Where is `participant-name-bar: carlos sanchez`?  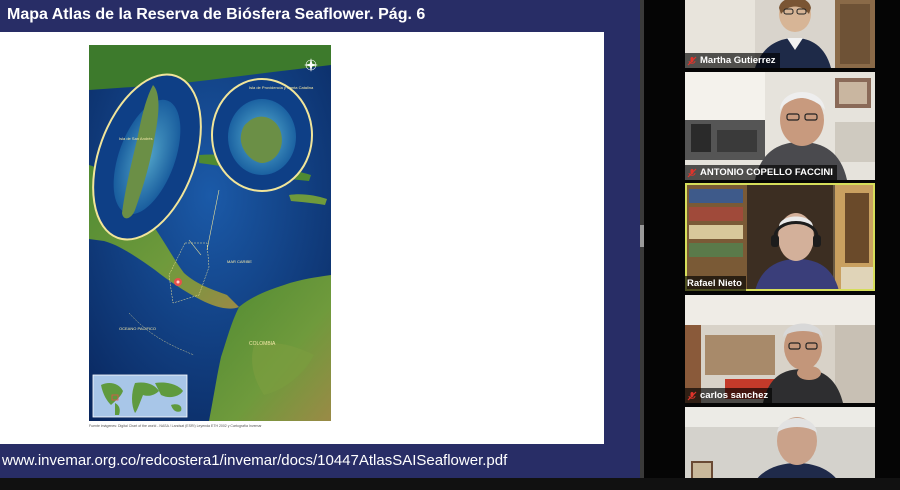 participant-name-bar: carlos sanchez is located at coordinates (729, 395).